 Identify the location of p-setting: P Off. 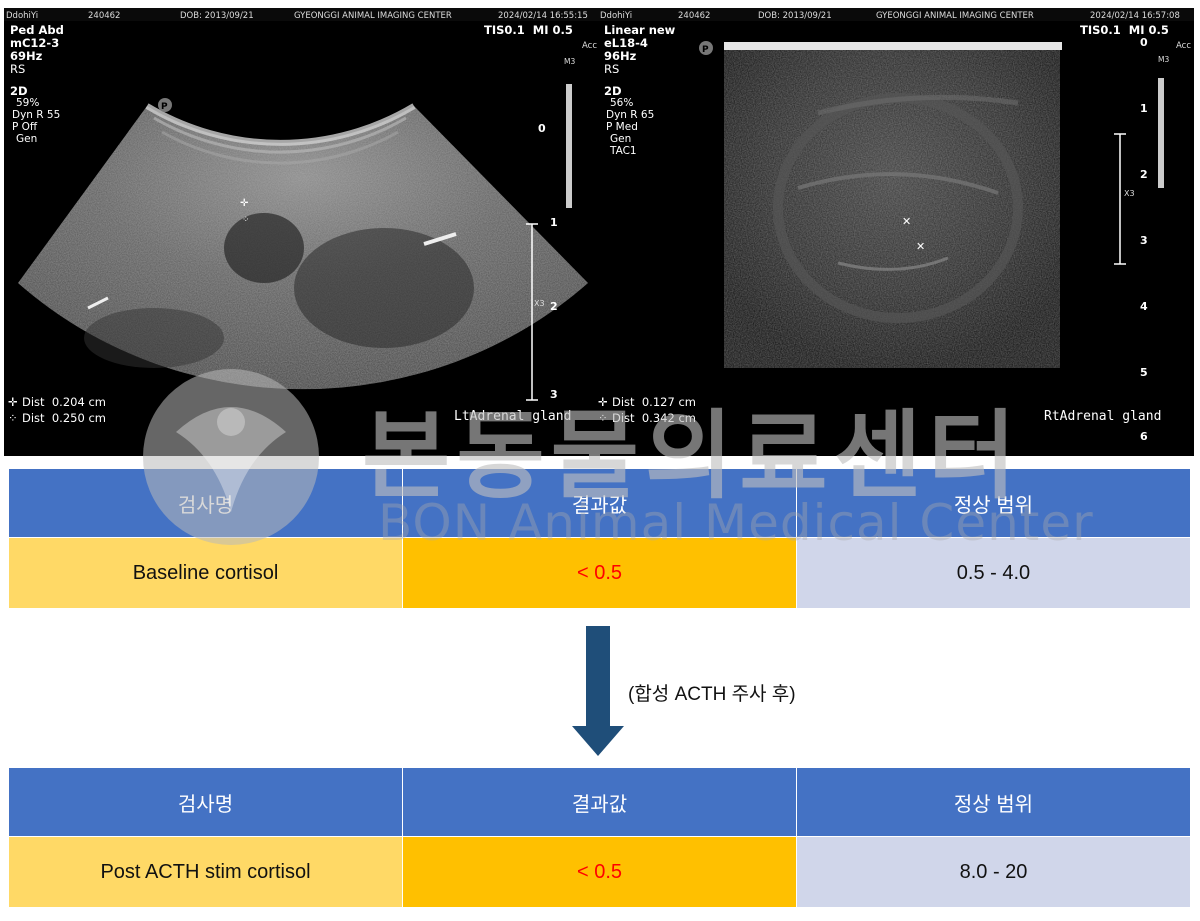
(25, 127).